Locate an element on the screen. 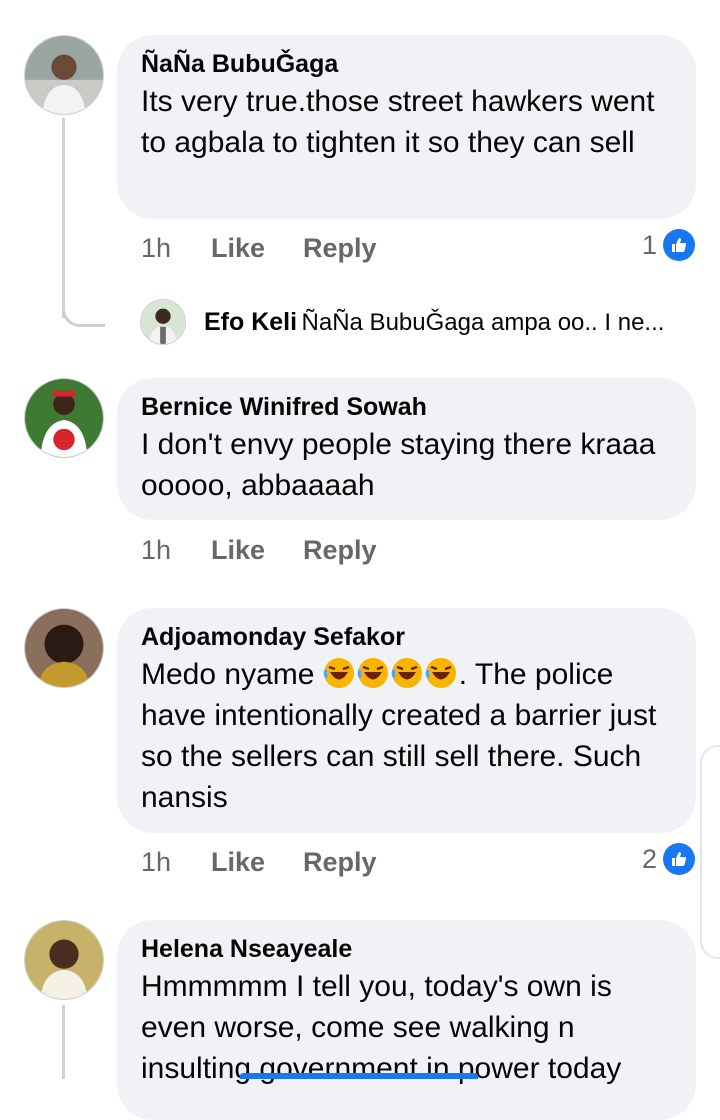 The height and width of the screenshot is (1120, 720). reaction-count: 1 is located at coordinates (668, 245).